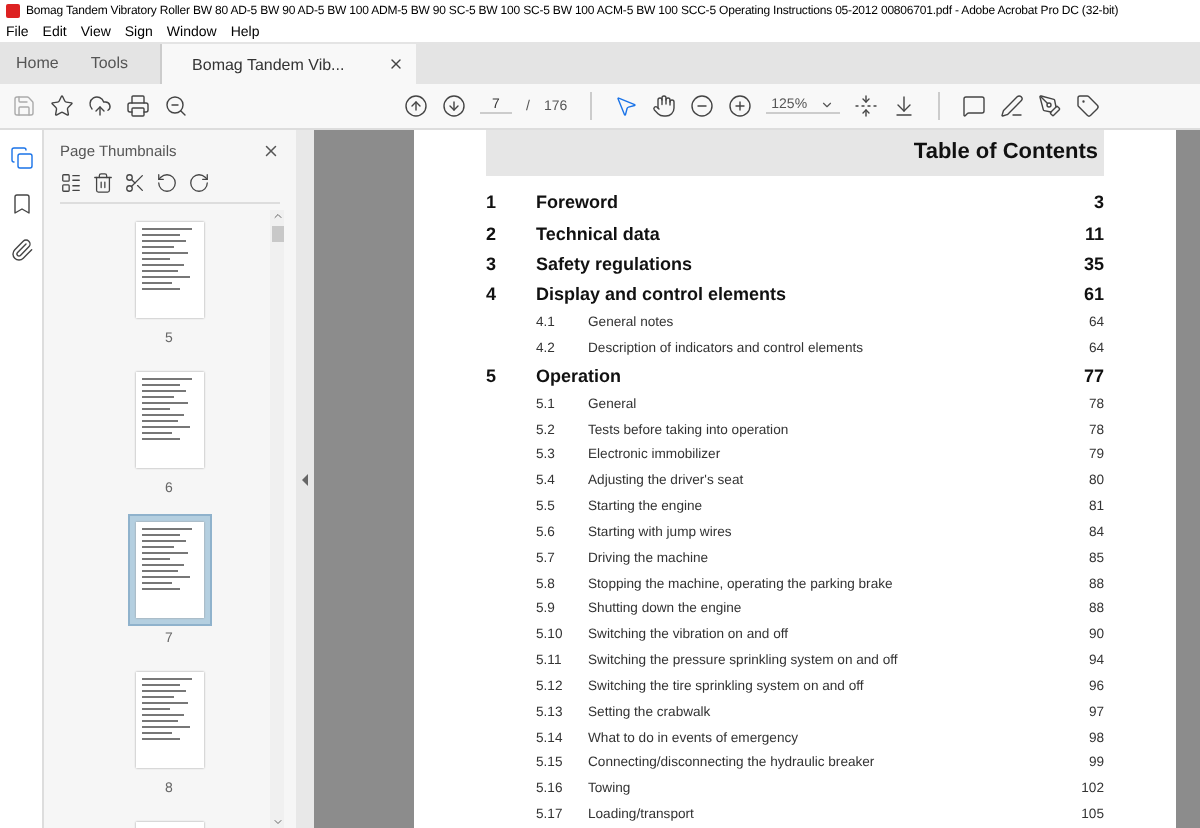 The width and height of the screenshot is (1200, 828). What do you see at coordinates (815, 202) in the screenshot?
I see `chapter-title: Foreword` at bounding box center [815, 202].